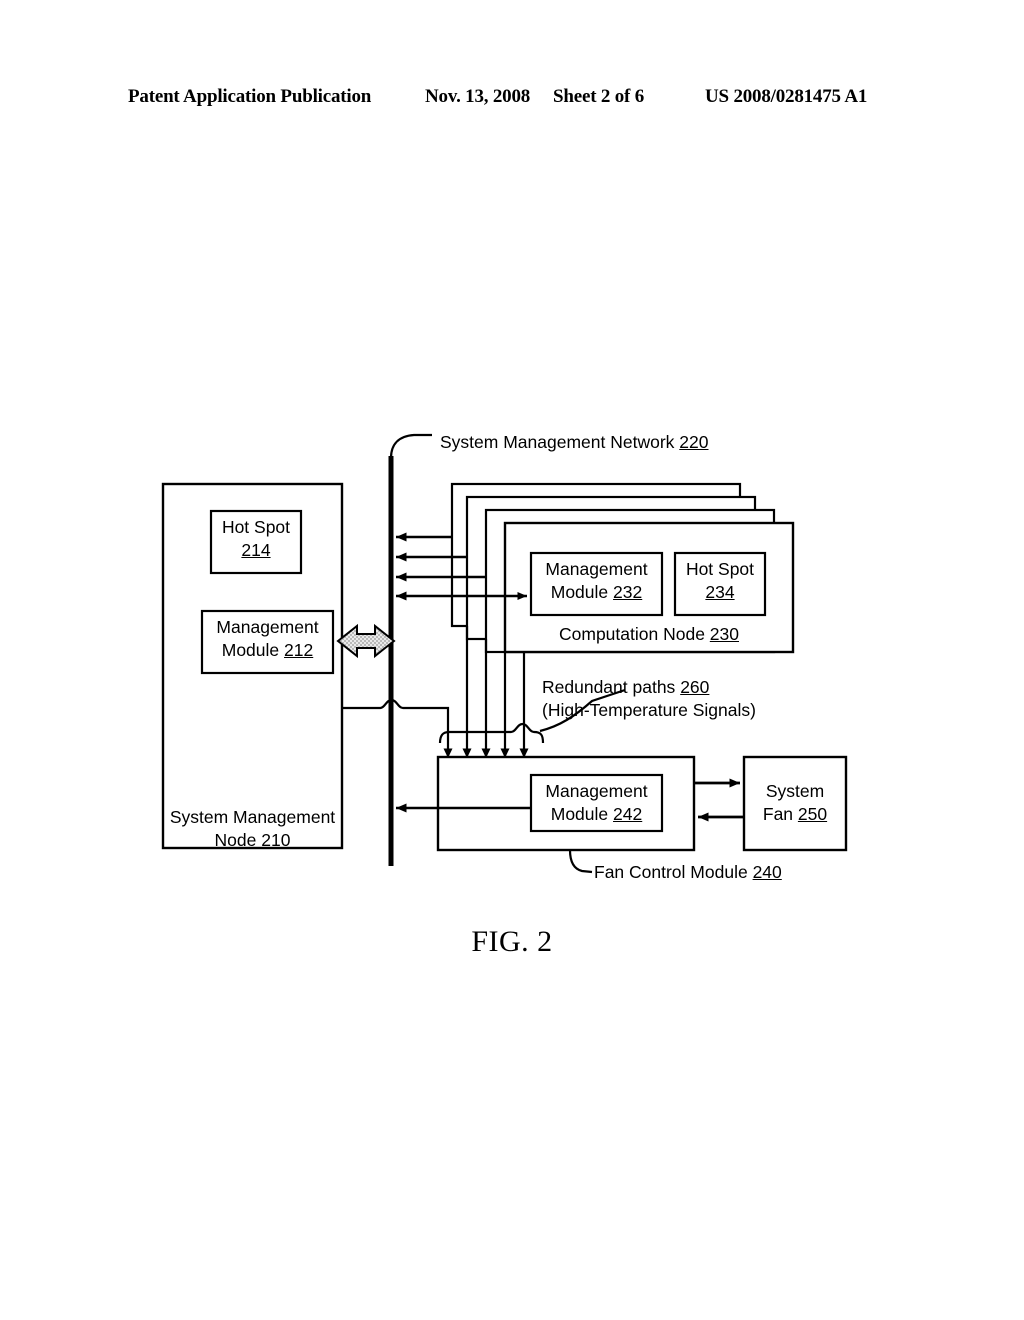 This screenshot has height=1320, width=1024. What do you see at coordinates (596, 592) in the screenshot?
I see `management-module-232-line2: Module 232` at bounding box center [596, 592].